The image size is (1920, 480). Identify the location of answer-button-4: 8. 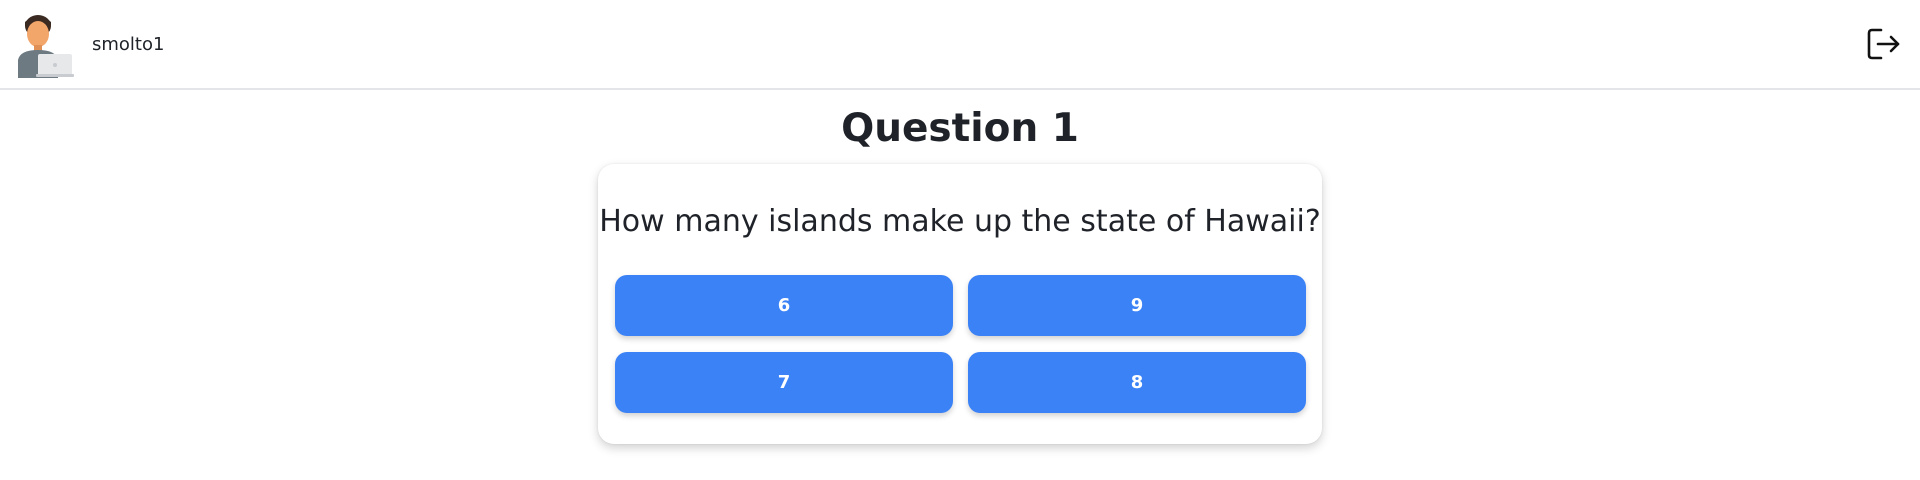
(1137, 382).